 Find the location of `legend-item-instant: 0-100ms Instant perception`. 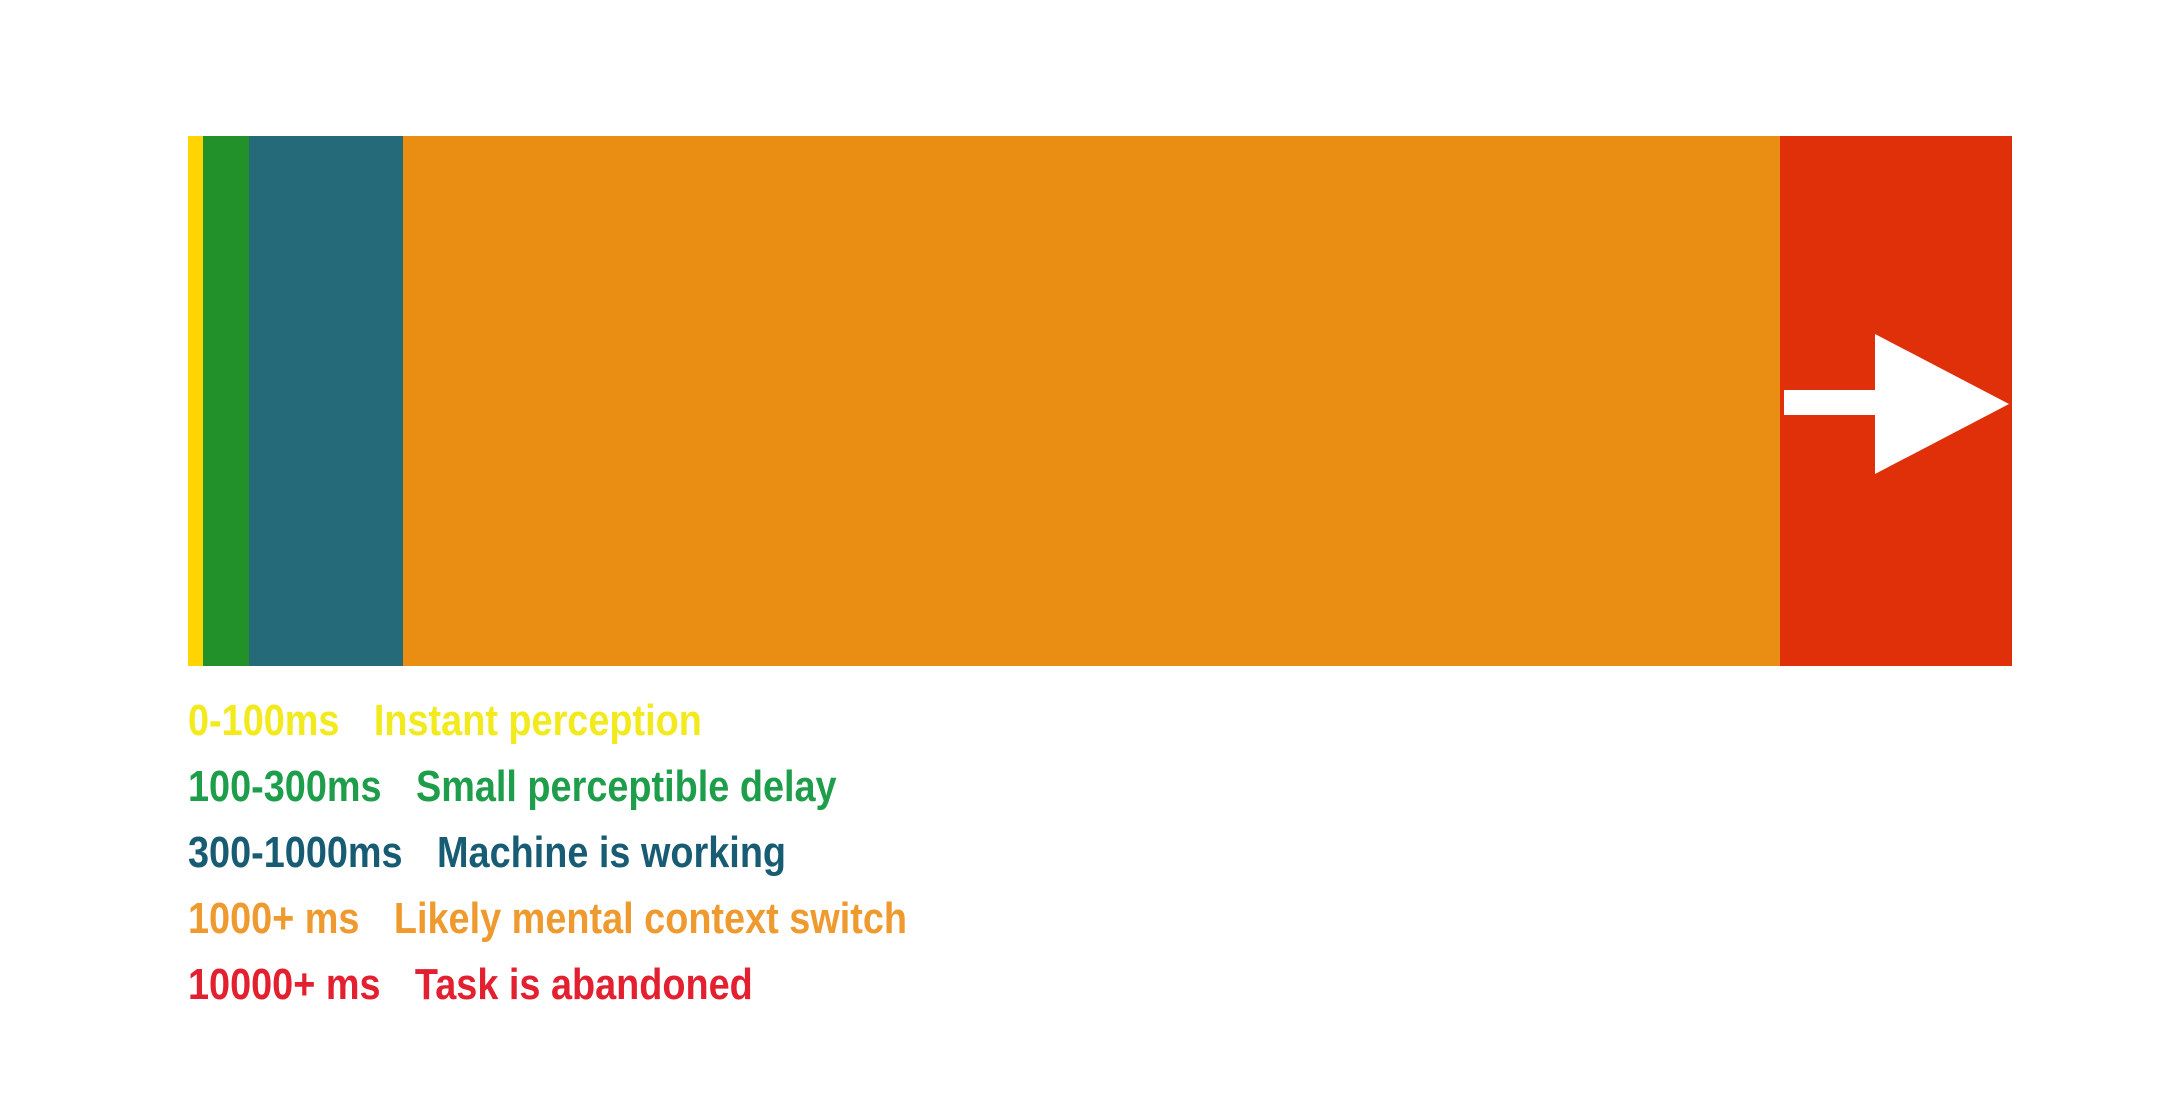

legend-item-instant: 0-100ms Instant perception is located at coordinates (547, 721).